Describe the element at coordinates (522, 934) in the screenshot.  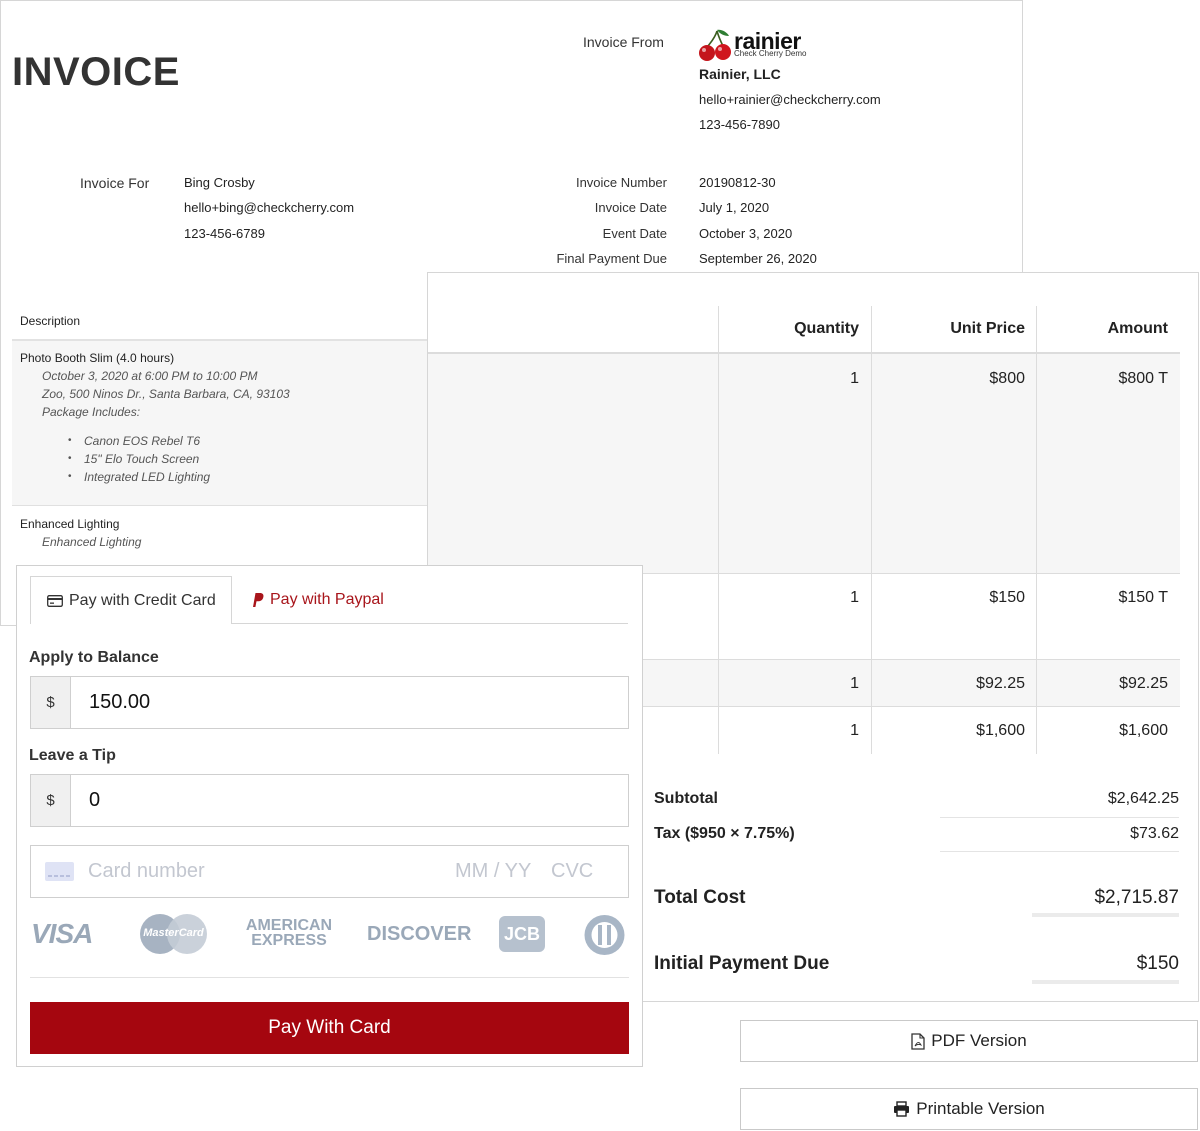
I see `jcb-logo: JCB` at that location.